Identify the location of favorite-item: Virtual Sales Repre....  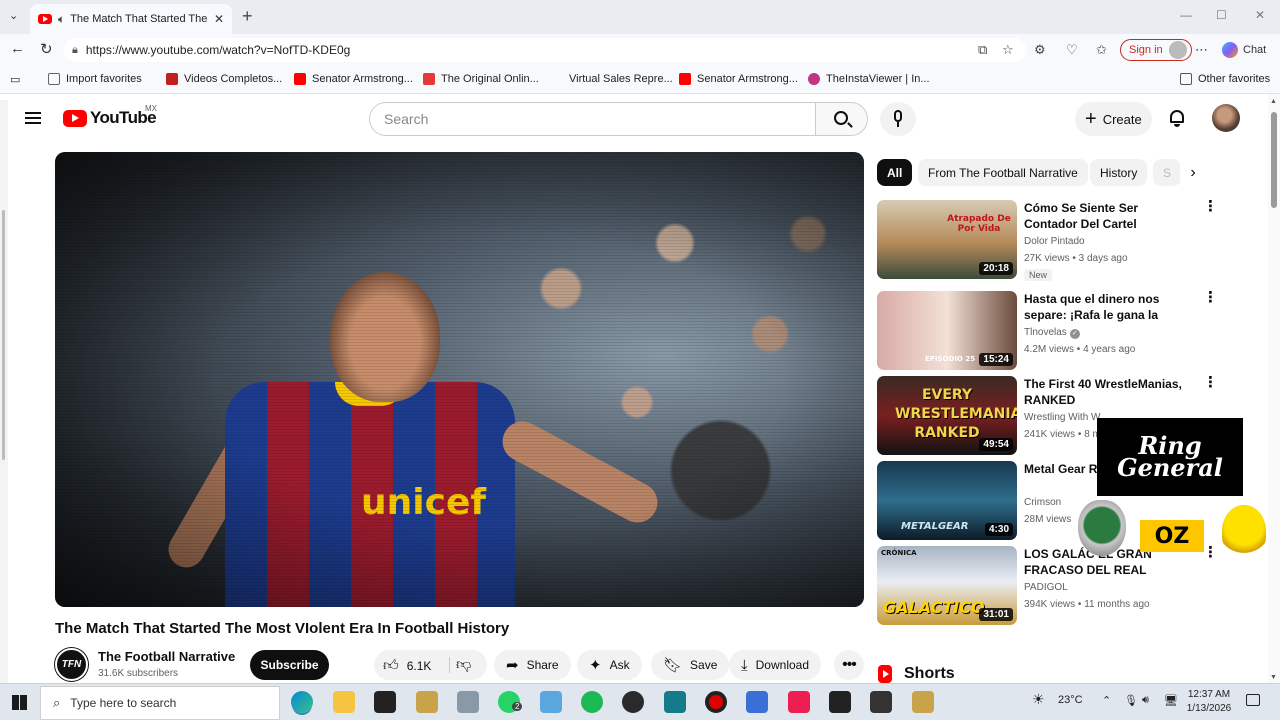
(612, 79).